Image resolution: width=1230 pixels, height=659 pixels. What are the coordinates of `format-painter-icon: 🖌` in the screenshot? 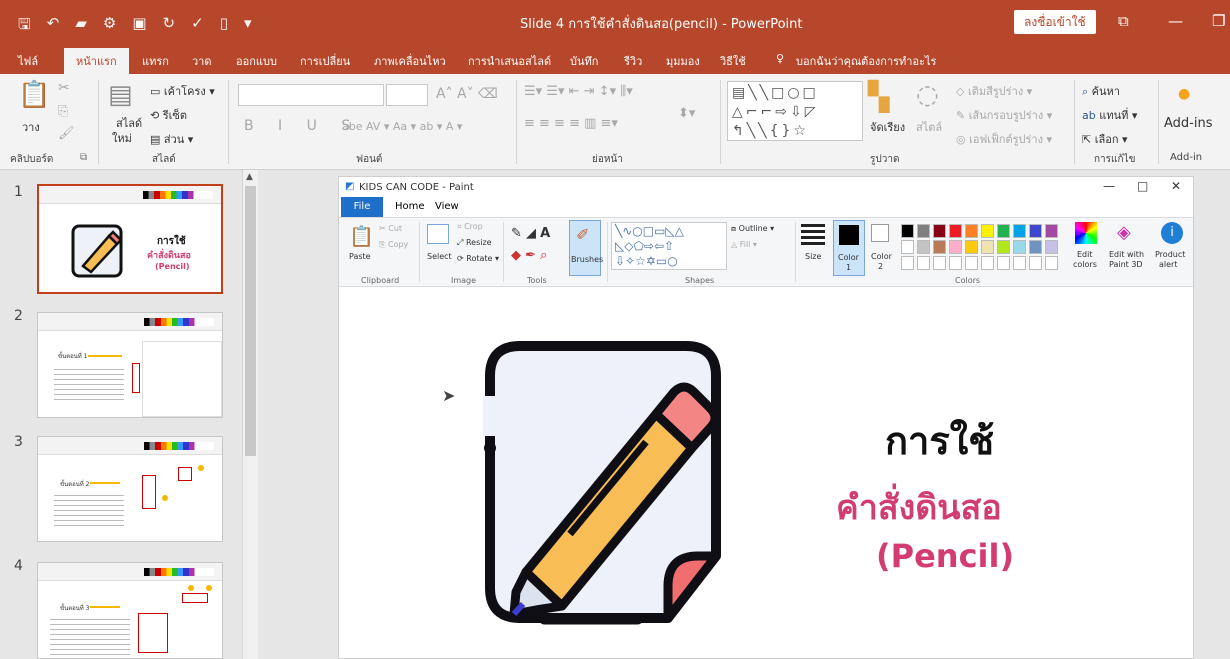 It's located at (66, 133).